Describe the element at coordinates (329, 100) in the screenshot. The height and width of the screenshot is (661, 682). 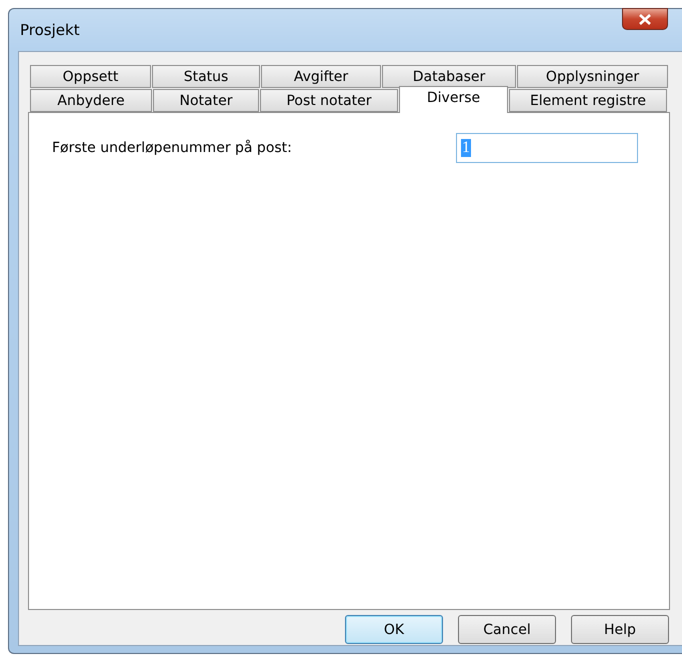
I see `tab: Post notater` at that location.